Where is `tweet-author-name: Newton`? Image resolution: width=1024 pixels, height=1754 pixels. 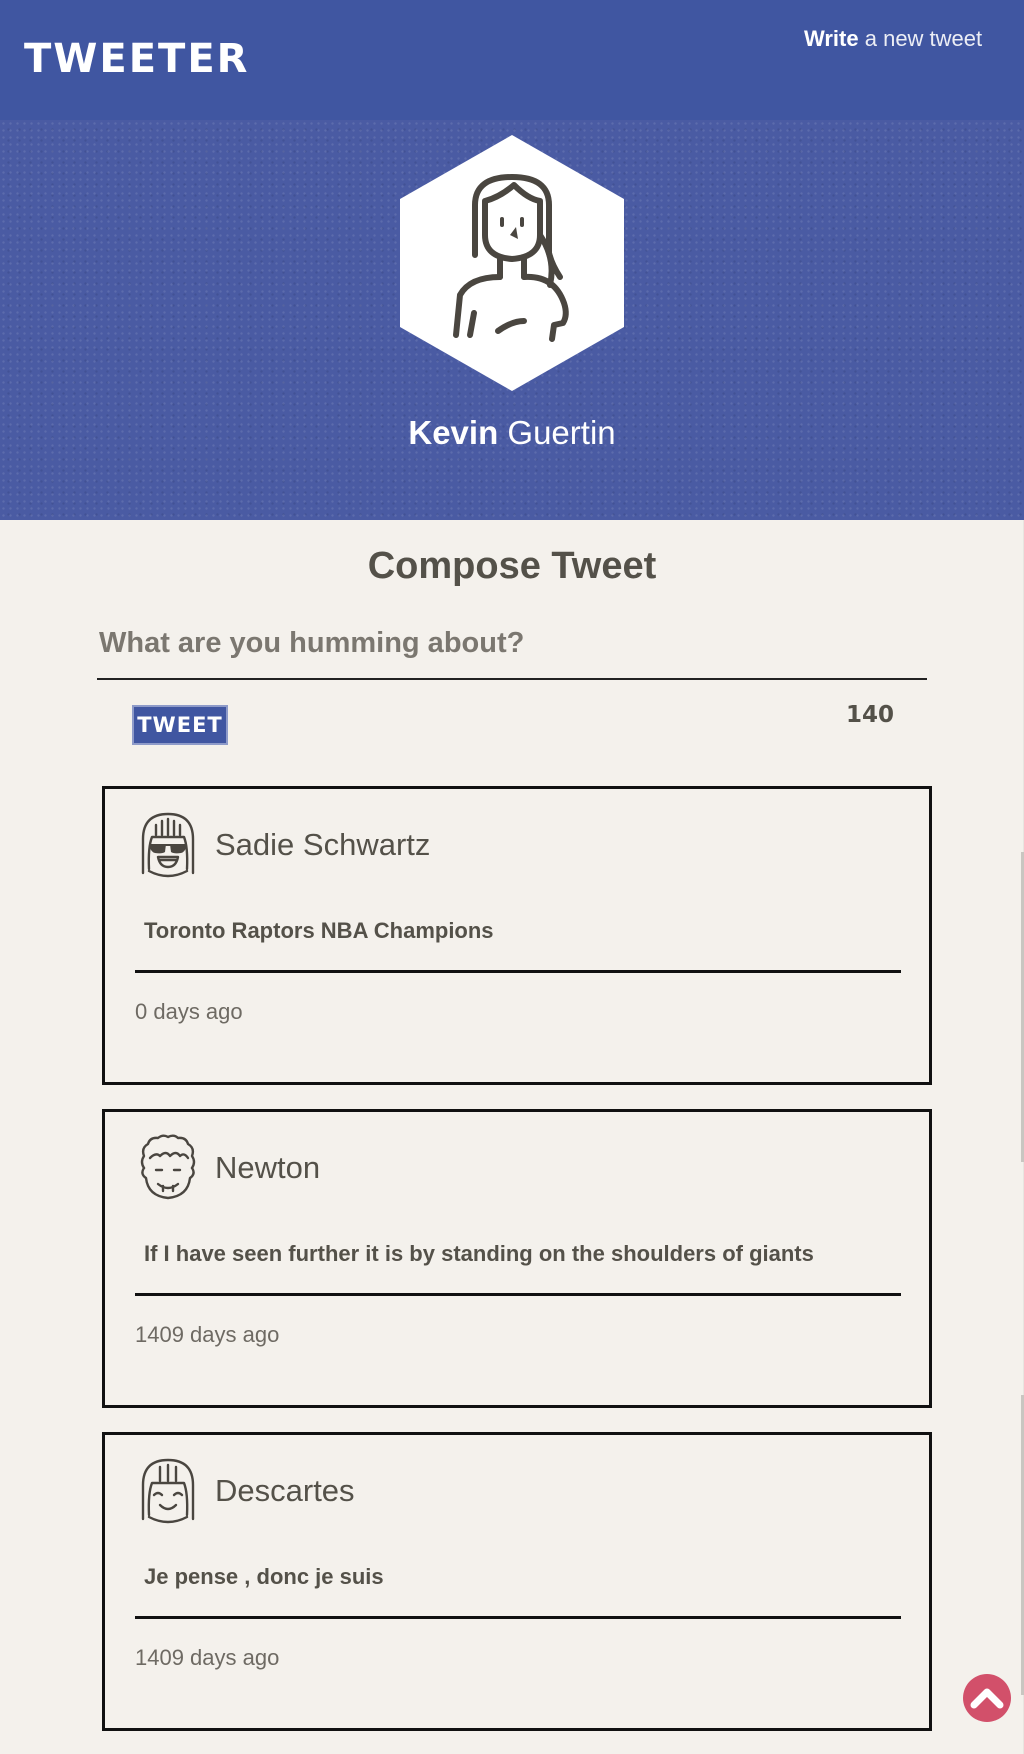 tweet-author-name: Newton is located at coordinates (268, 1167).